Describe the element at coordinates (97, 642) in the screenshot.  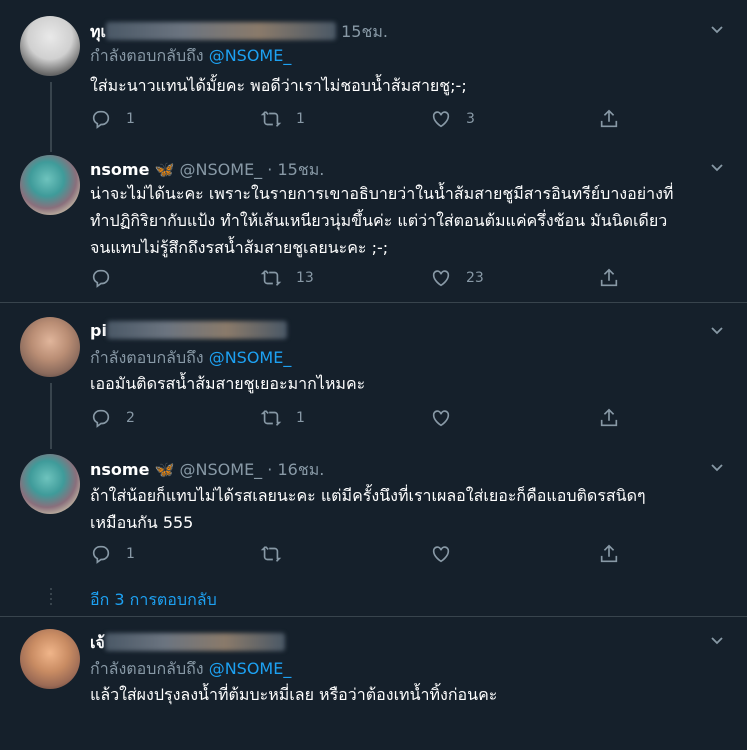
I see `display-name: เจ้` at that location.